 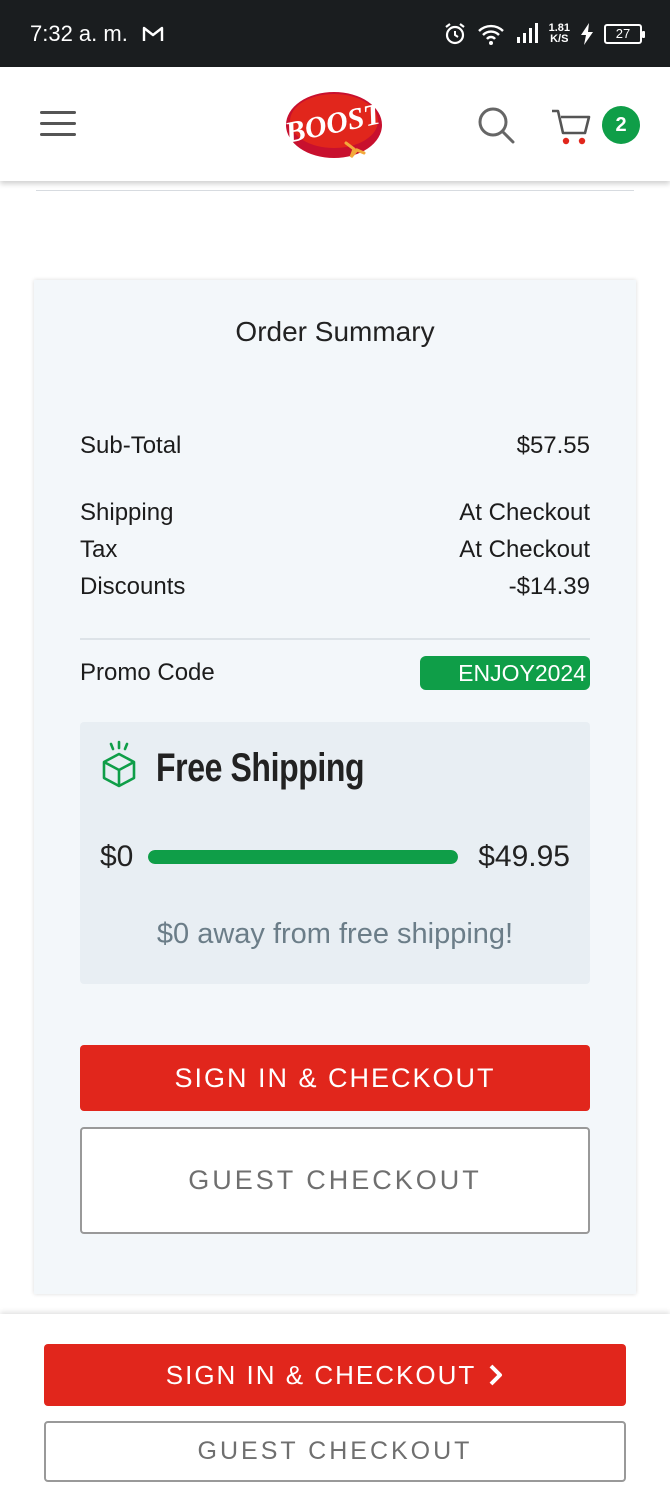 What do you see at coordinates (335, 587) in the screenshot?
I see `discounts-row: Discounts -$14.39` at bounding box center [335, 587].